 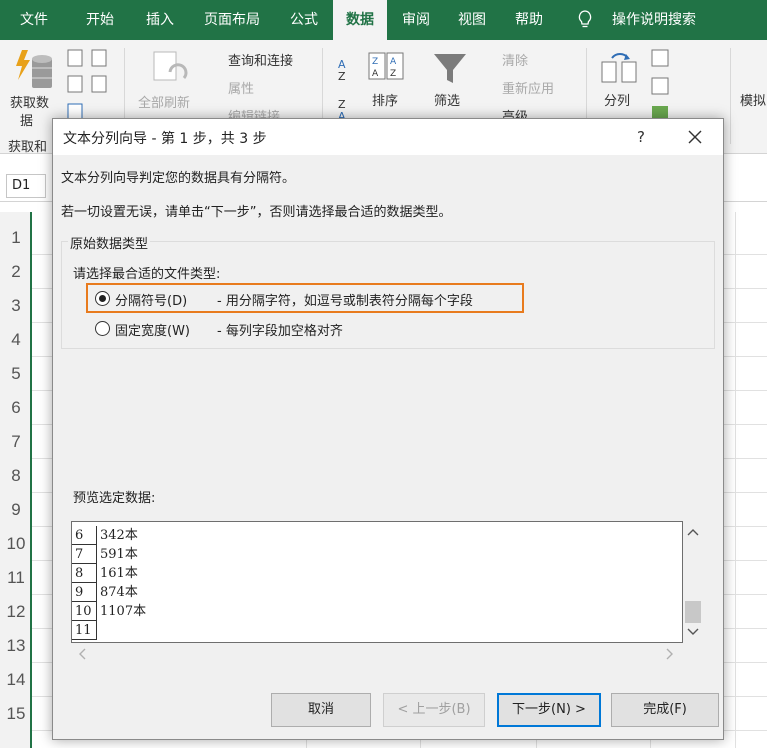 I want to click on filter-funnel-icon, so click(x=450, y=68).